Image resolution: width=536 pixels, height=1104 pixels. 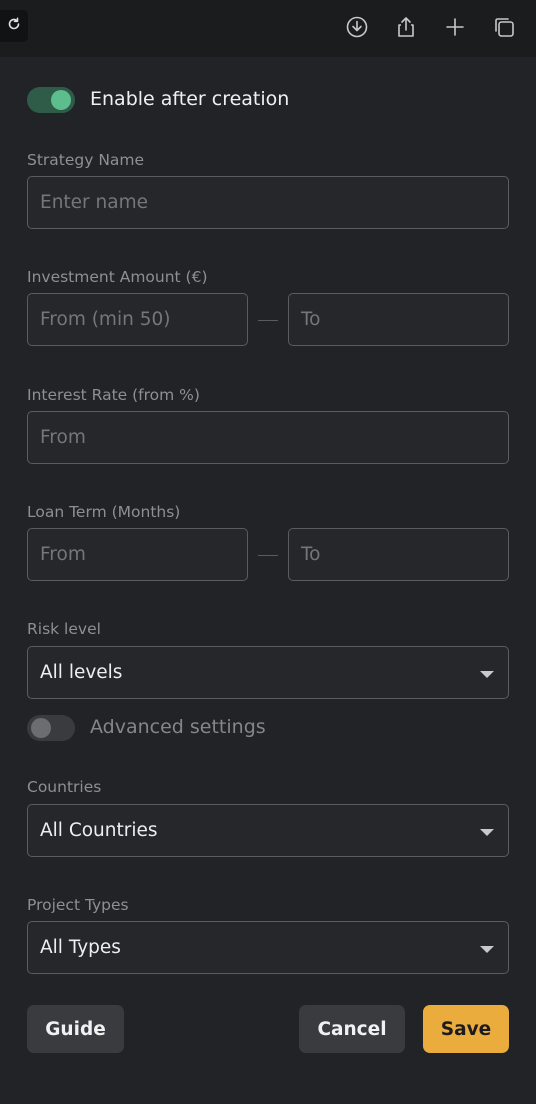 I want to click on countries-value: All Countries, so click(x=99, y=830).